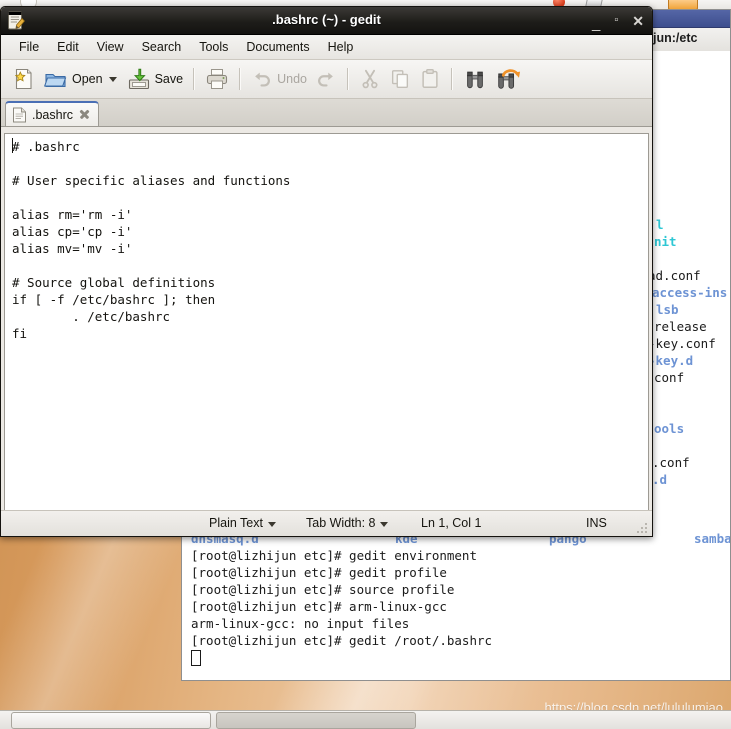 The image size is (731, 729). What do you see at coordinates (169, 79) in the screenshot?
I see `save-button-label: Save` at bounding box center [169, 79].